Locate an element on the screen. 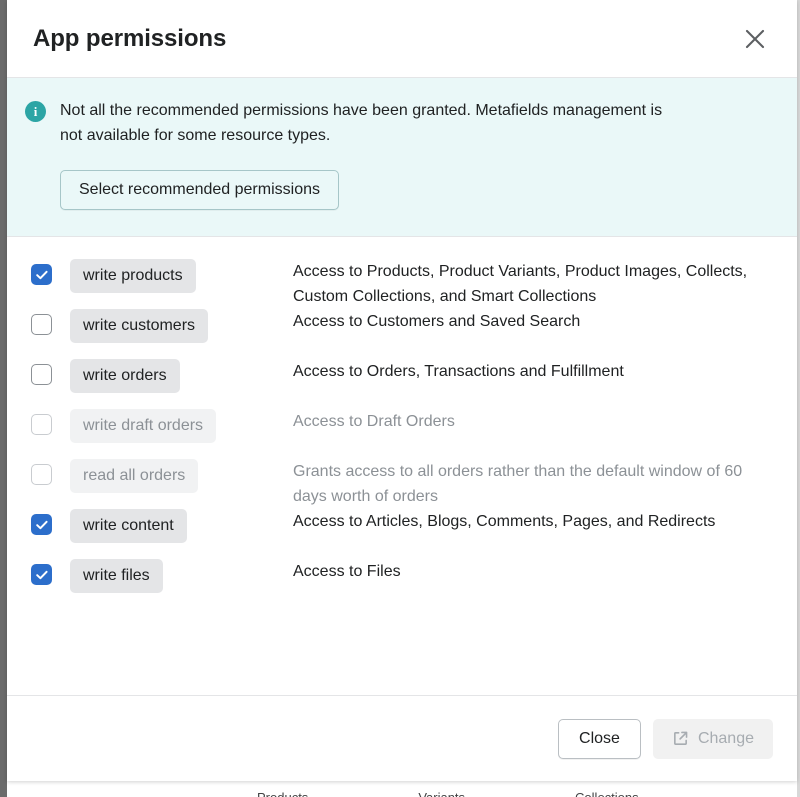 The width and height of the screenshot is (800, 797). permission-description: Access to Customers and Saved Search is located at coordinates (437, 321).